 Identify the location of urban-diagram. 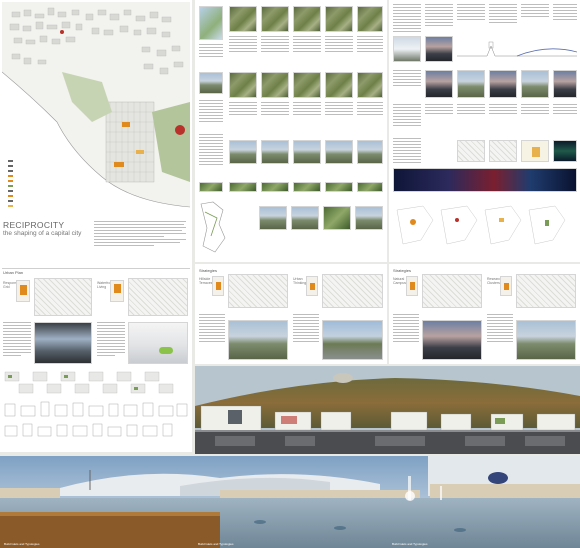
(312, 286).